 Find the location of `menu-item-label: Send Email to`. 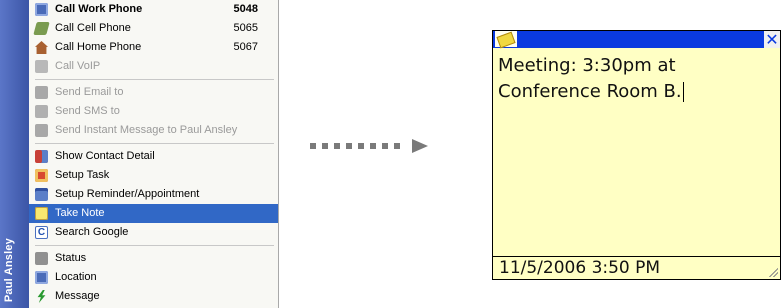

menu-item-label: Send Email to is located at coordinates (89, 92).